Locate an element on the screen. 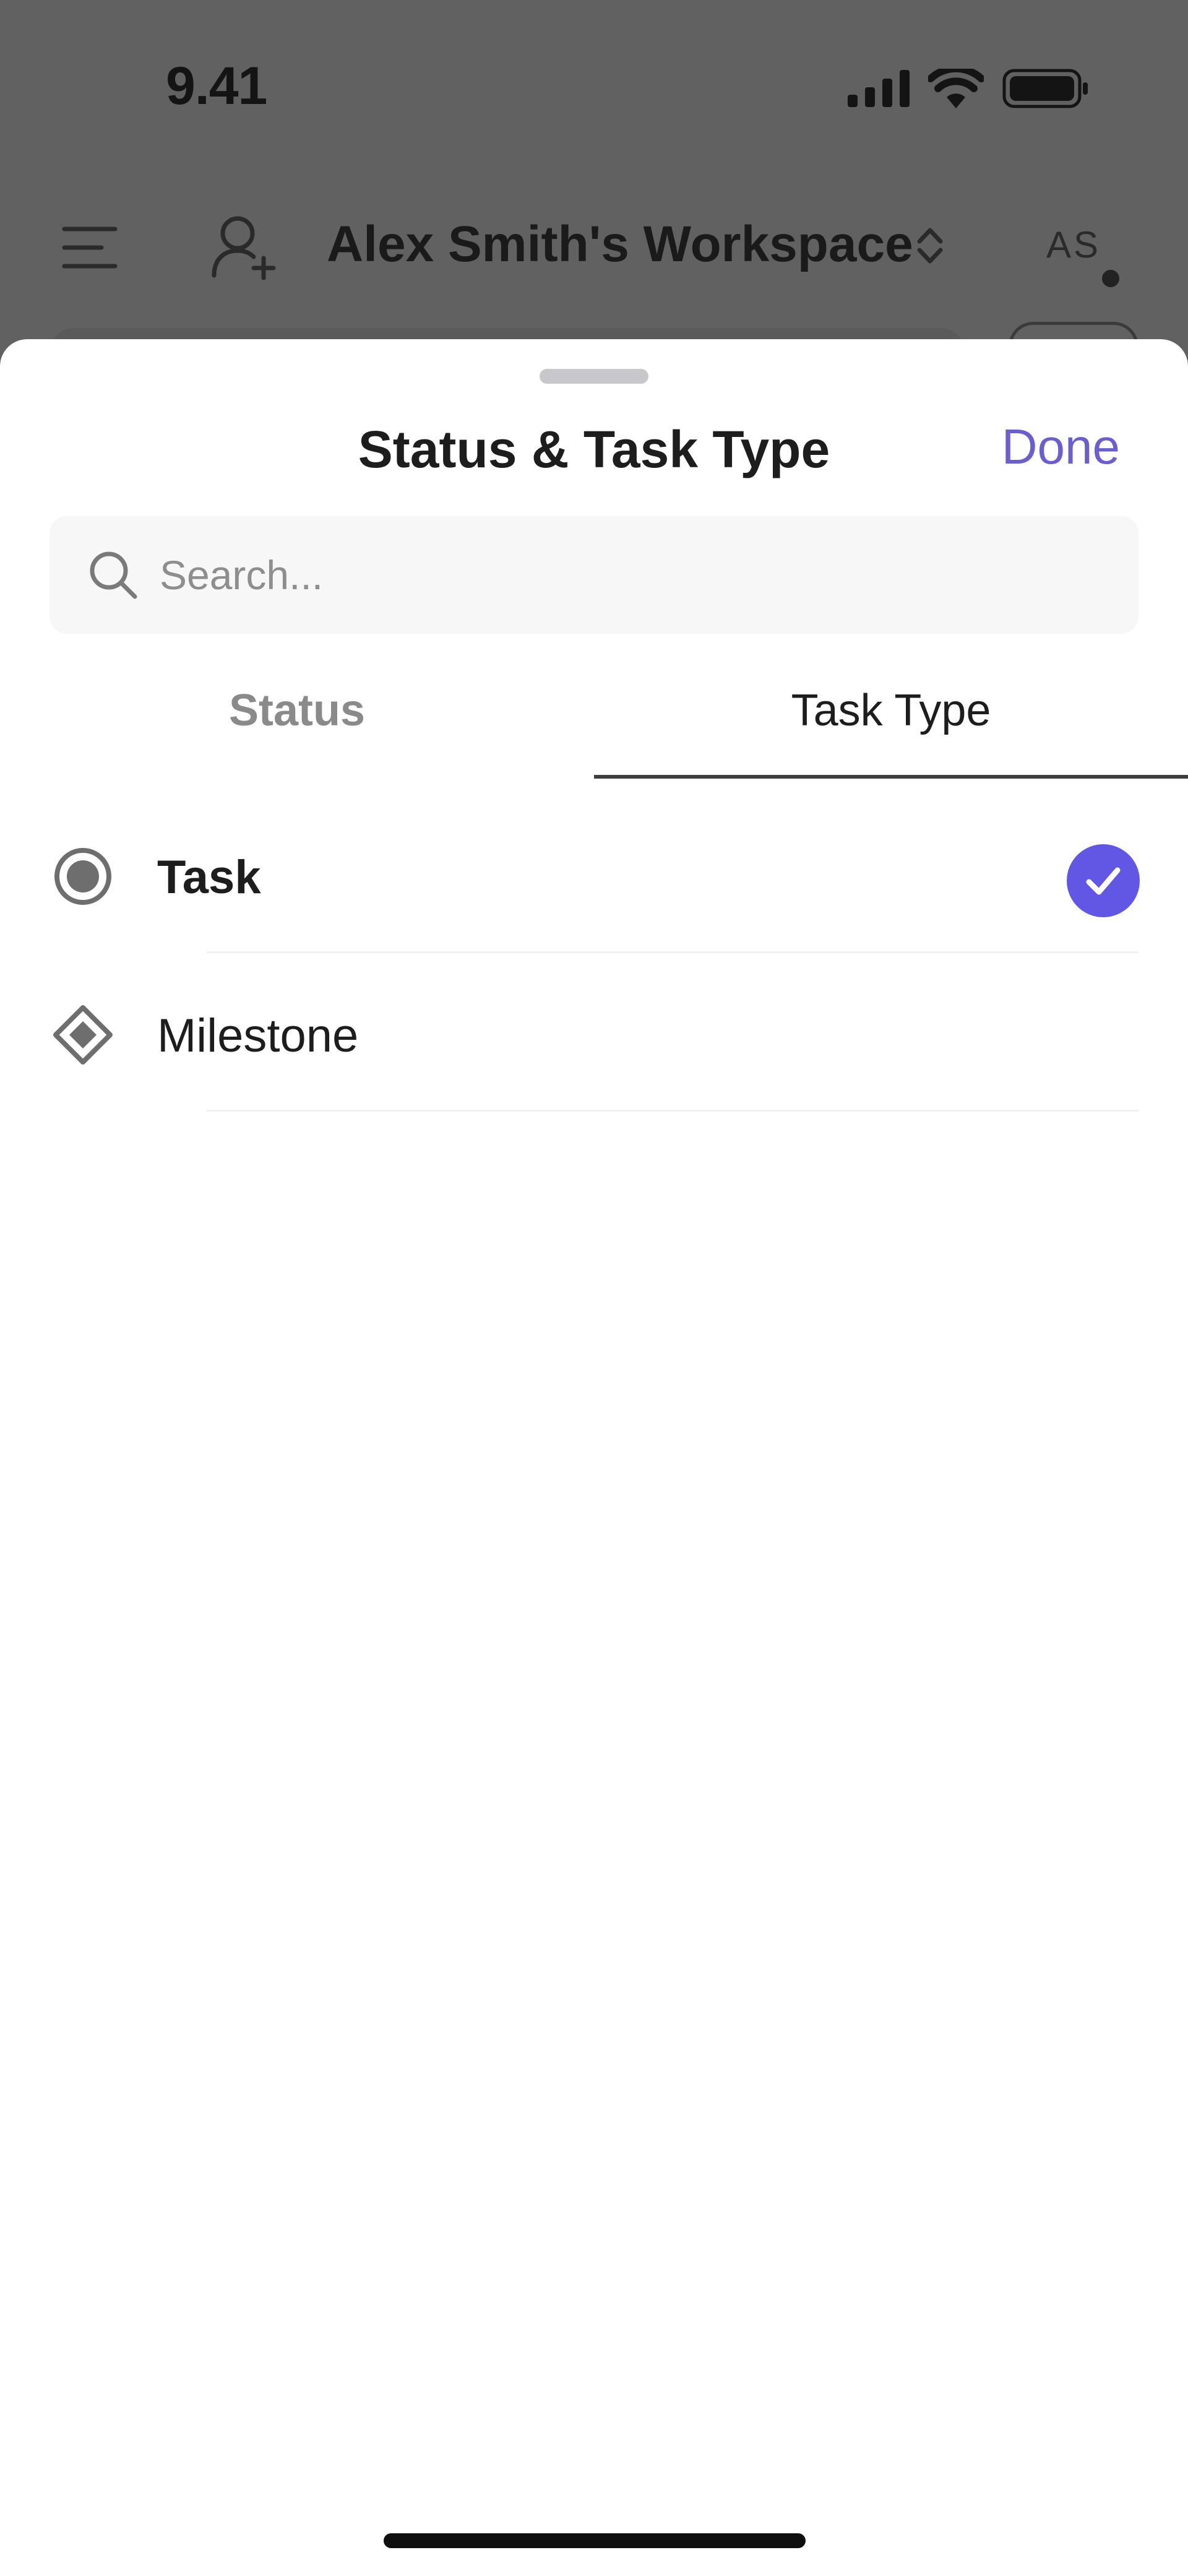 This screenshot has height=2576, width=1188. option-label-task: Task is located at coordinates (209, 877).